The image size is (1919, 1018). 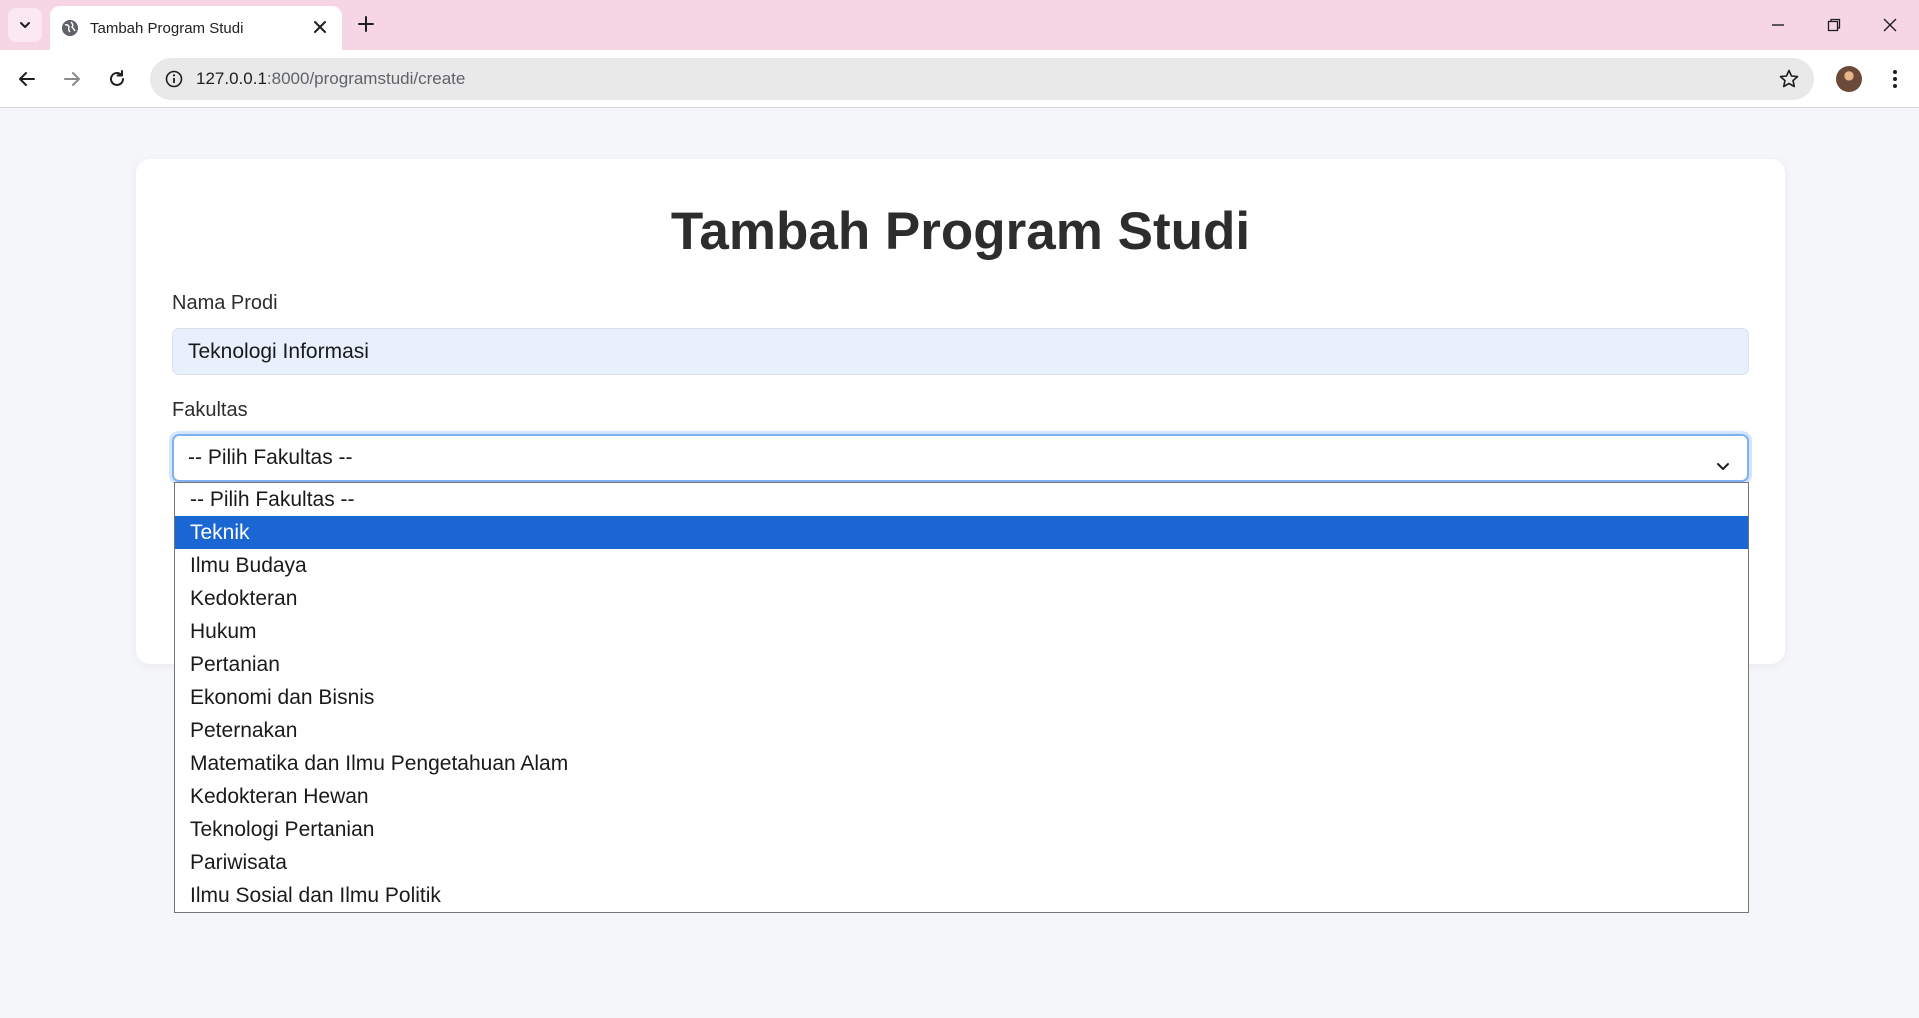 I want to click on forward-button, so click(x=72, y=79).